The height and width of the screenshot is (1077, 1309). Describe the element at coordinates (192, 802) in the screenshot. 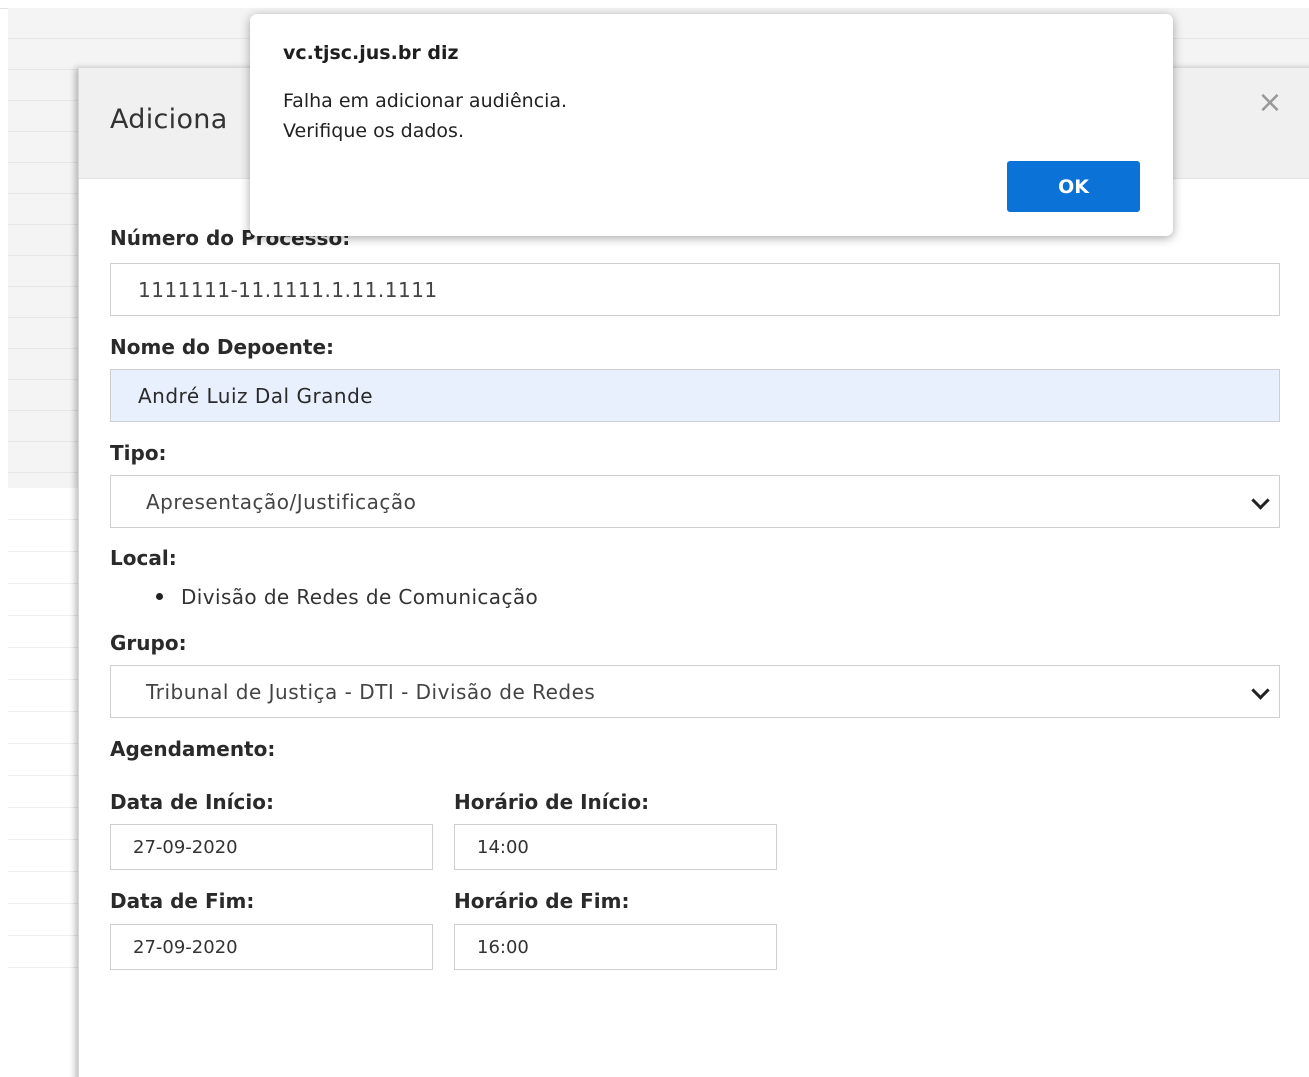

I see `data-inicio-label: Data de Início:` at that location.